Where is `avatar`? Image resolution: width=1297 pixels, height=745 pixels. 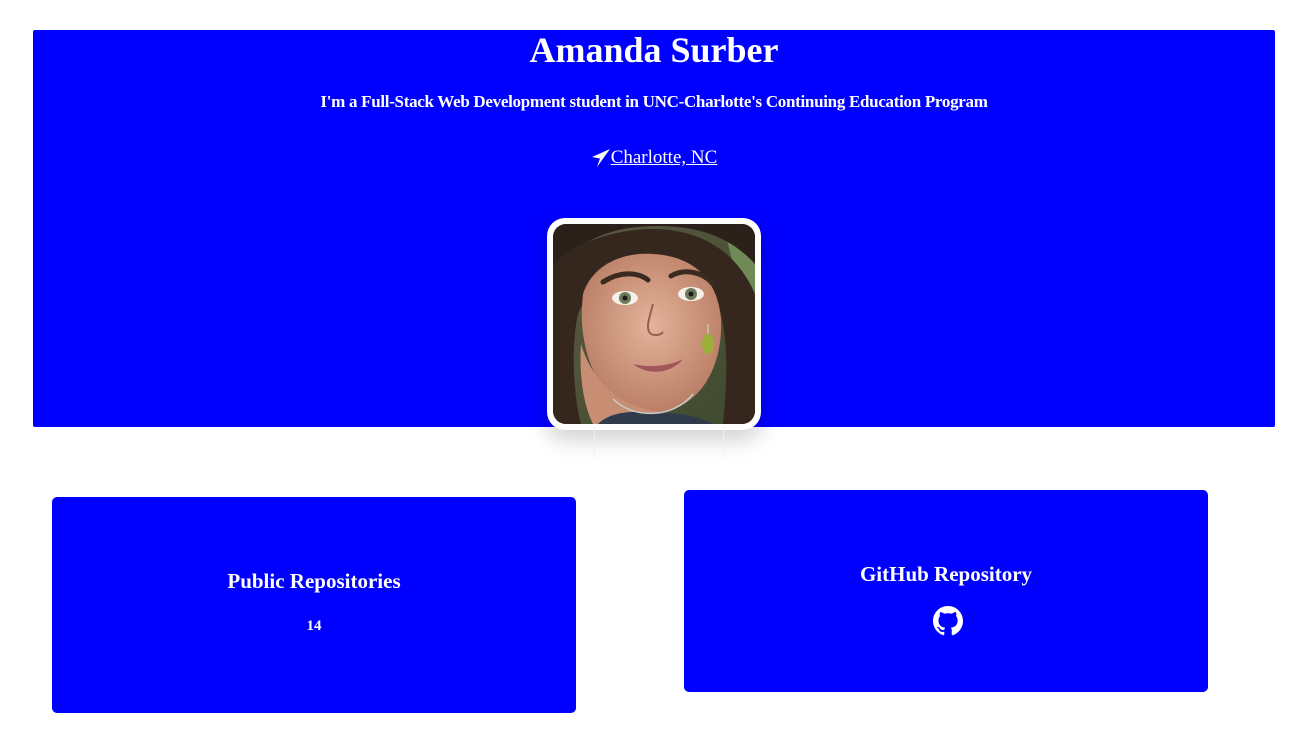
avatar is located at coordinates (654, 324).